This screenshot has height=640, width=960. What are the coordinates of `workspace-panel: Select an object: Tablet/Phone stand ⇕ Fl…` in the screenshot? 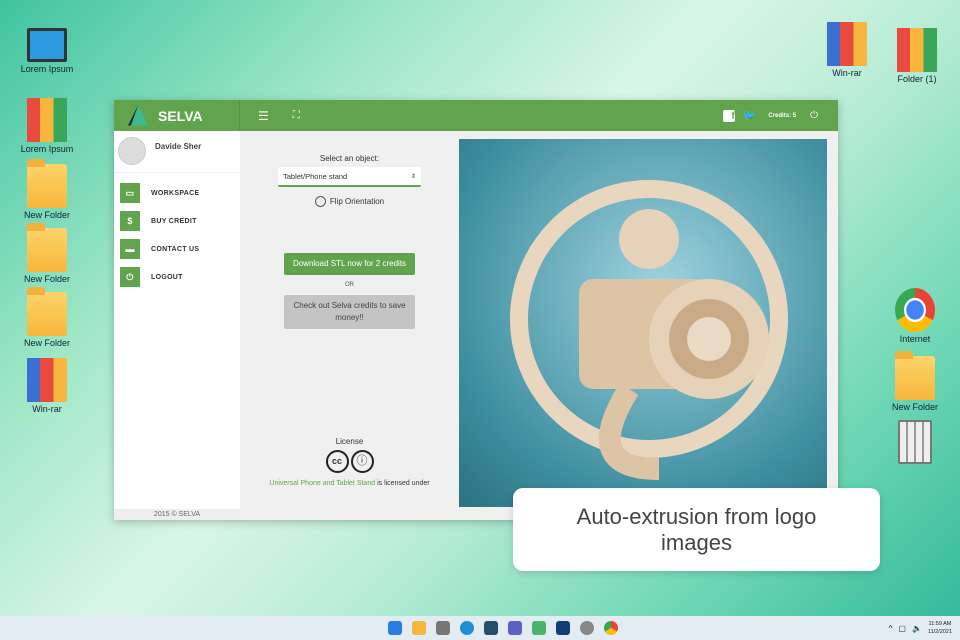 It's located at (349, 325).